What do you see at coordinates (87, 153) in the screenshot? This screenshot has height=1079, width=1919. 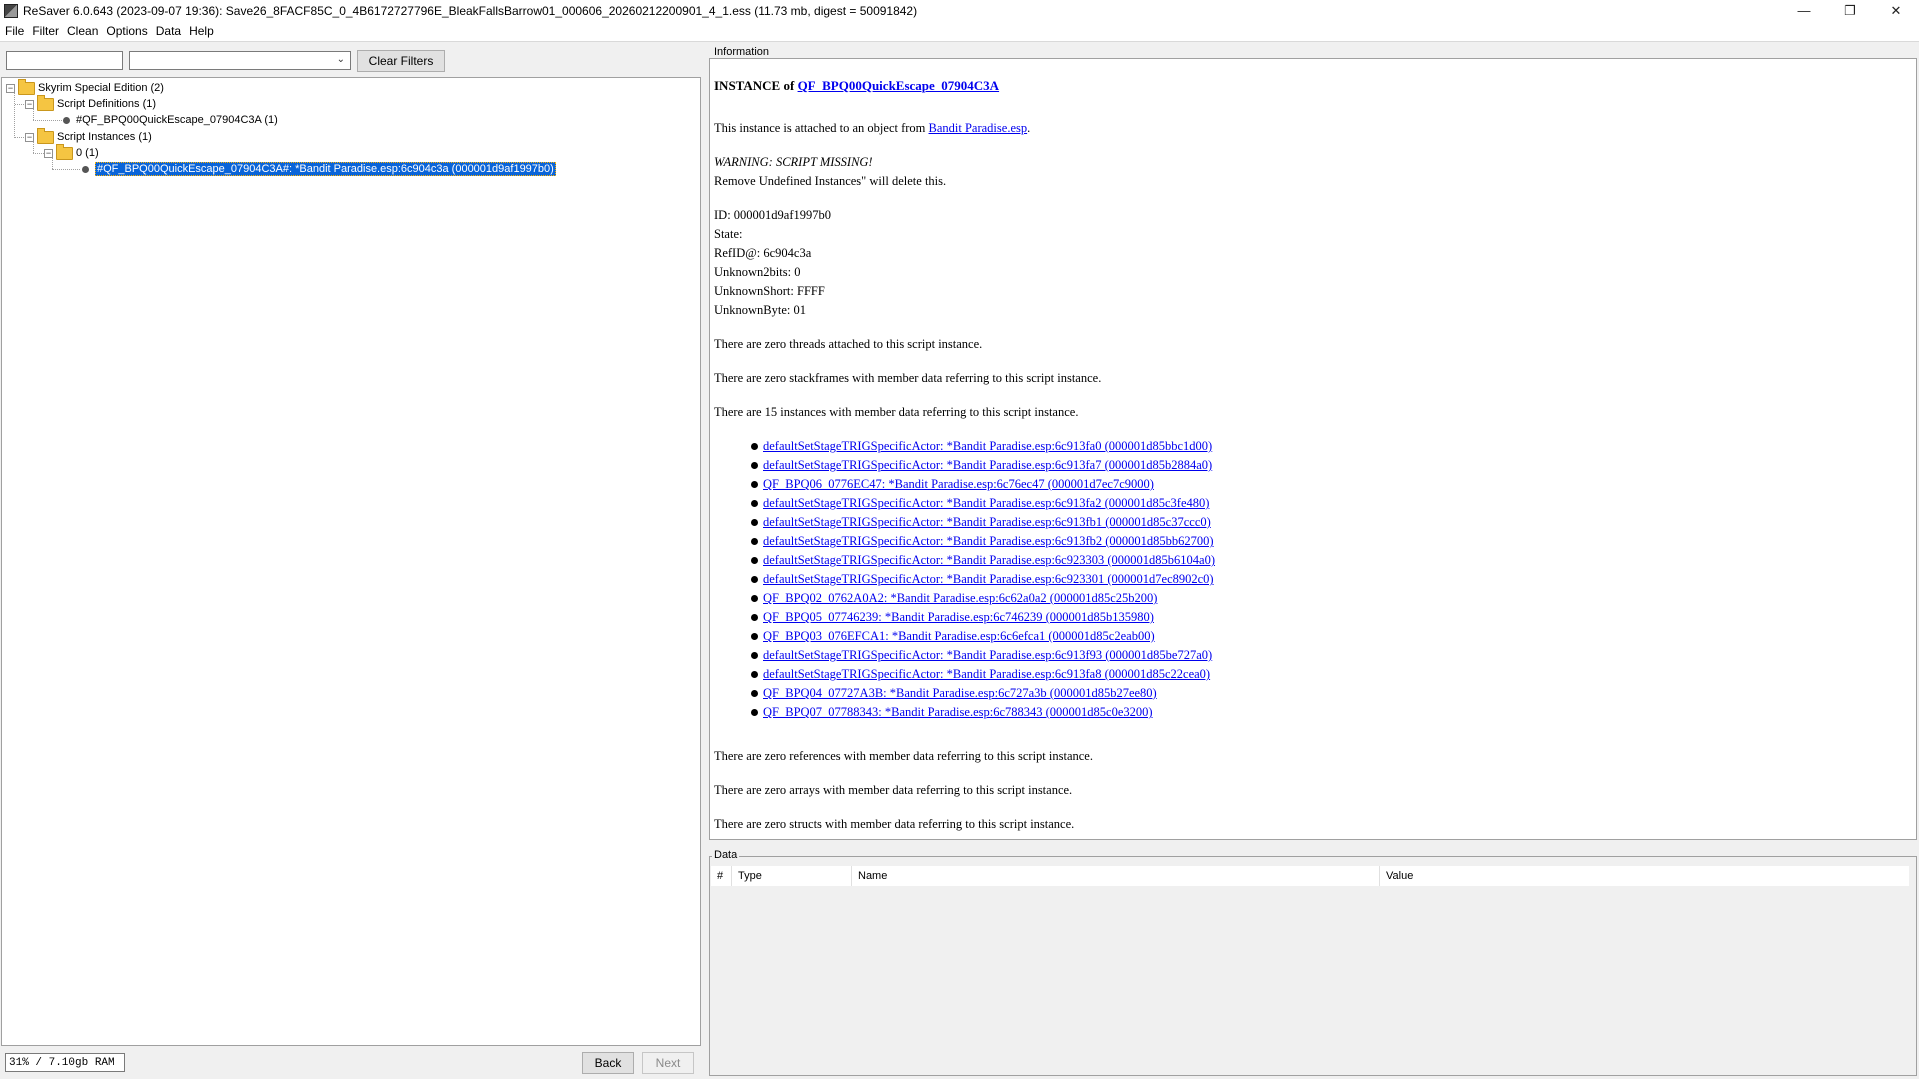 I see `tree-node-label: 0 (1)` at bounding box center [87, 153].